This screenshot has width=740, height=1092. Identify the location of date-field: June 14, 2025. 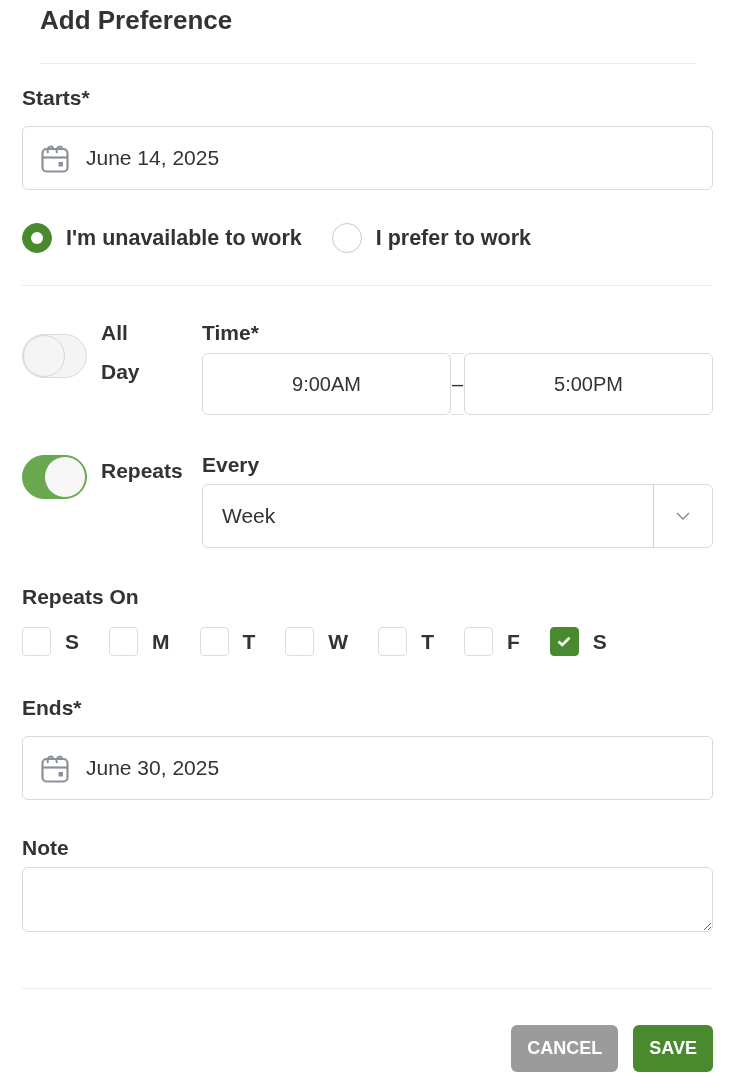
(367, 158).